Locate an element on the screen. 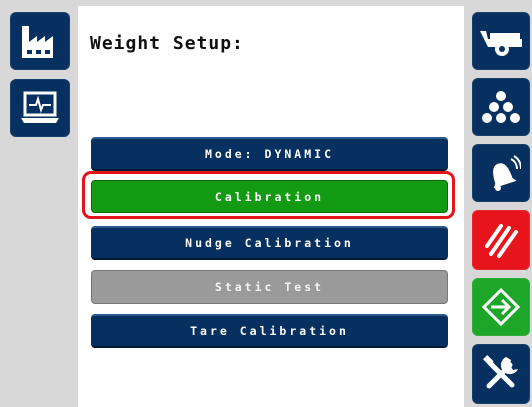 The width and height of the screenshot is (532, 407). monitor-icon is located at coordinates (40, 108).